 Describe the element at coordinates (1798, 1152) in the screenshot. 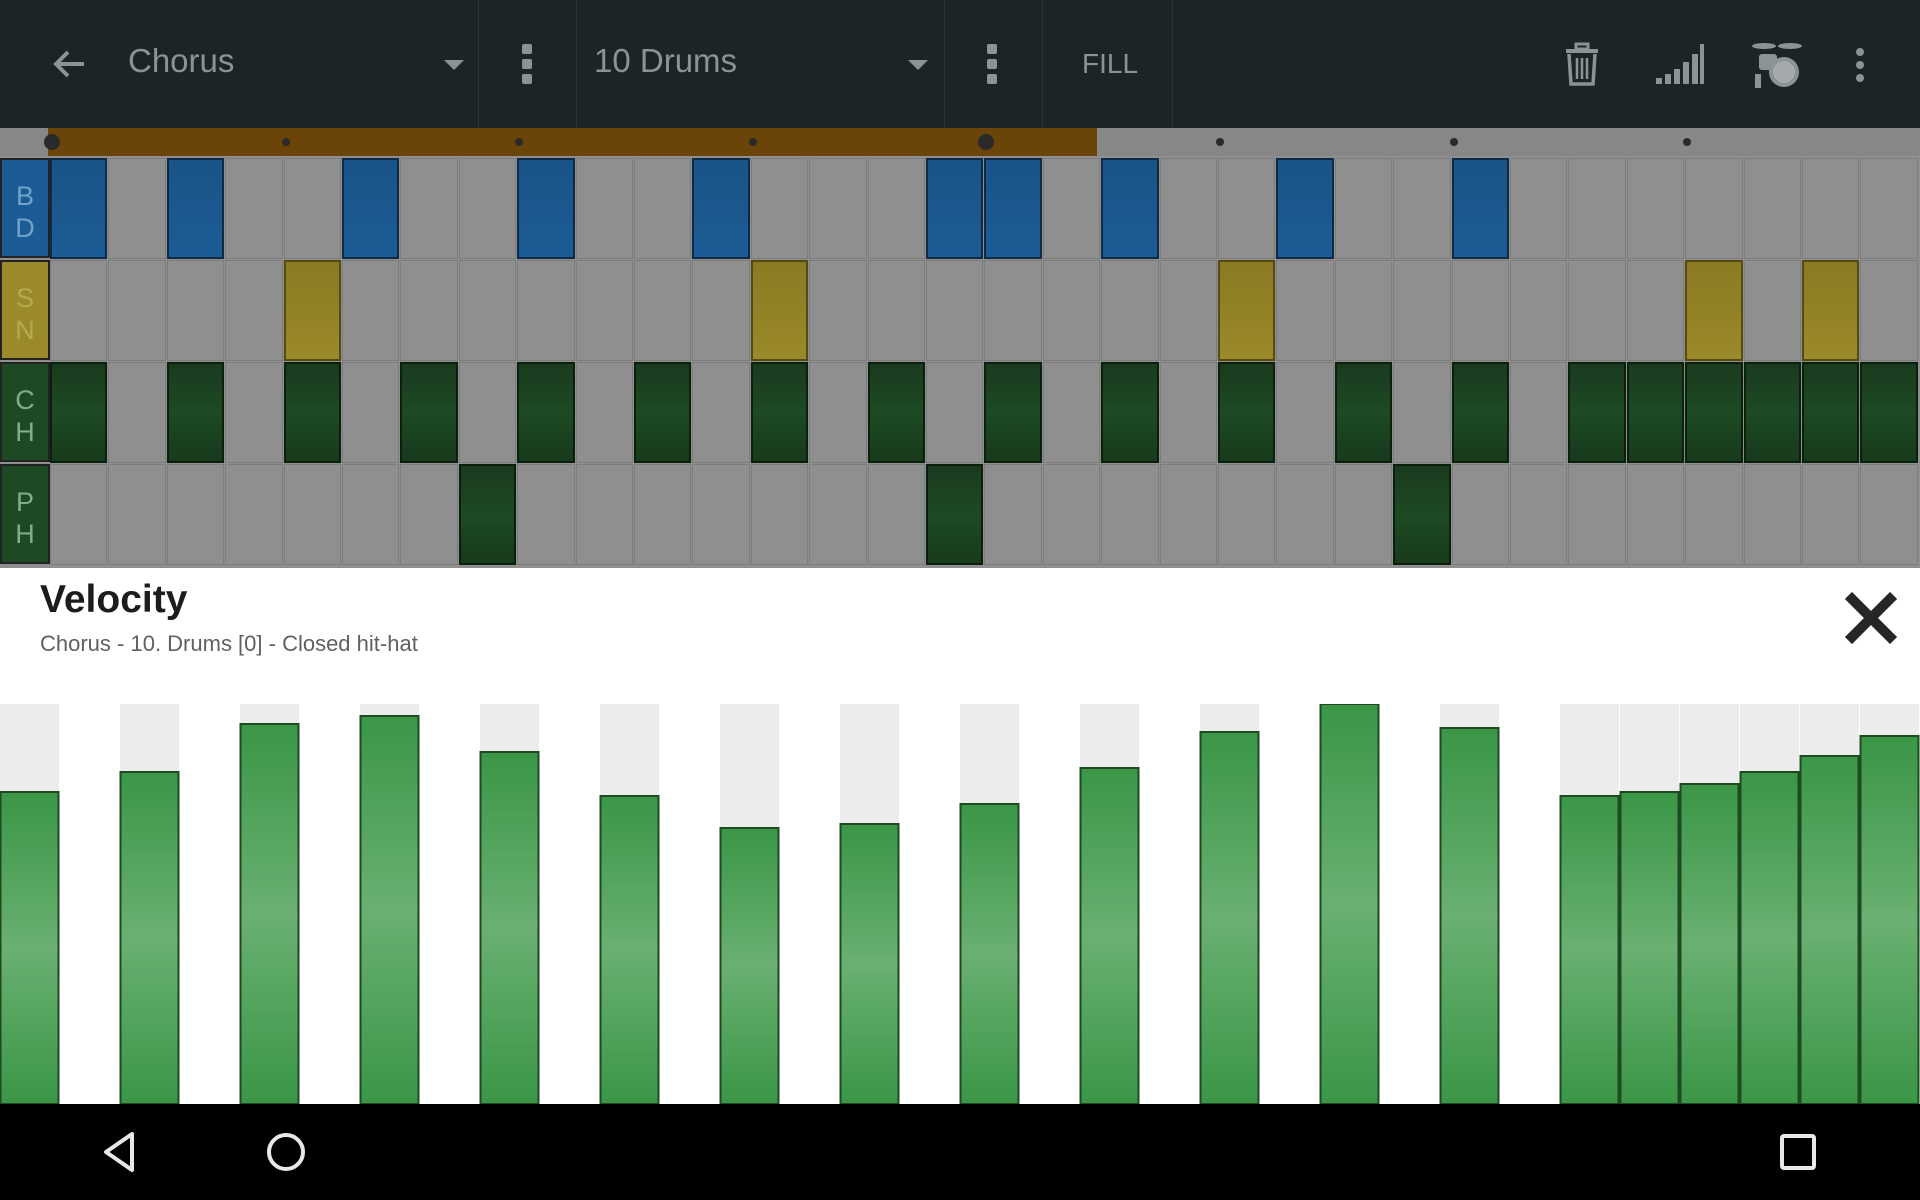

I see `nav-recents-icon` at that location.